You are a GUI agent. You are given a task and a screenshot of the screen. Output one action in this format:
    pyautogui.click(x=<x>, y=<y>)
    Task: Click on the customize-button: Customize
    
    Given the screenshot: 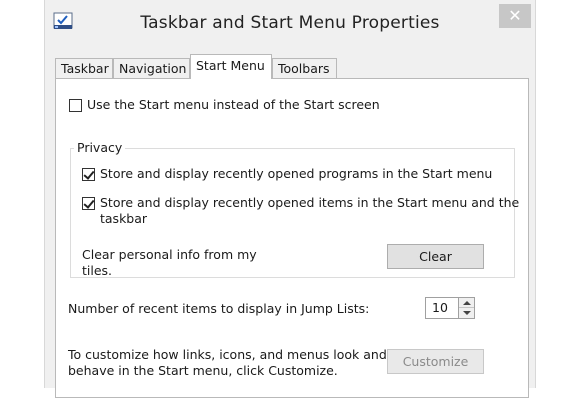 What is the action you would take?
    pyautogui.click(x=435, y=361)
    